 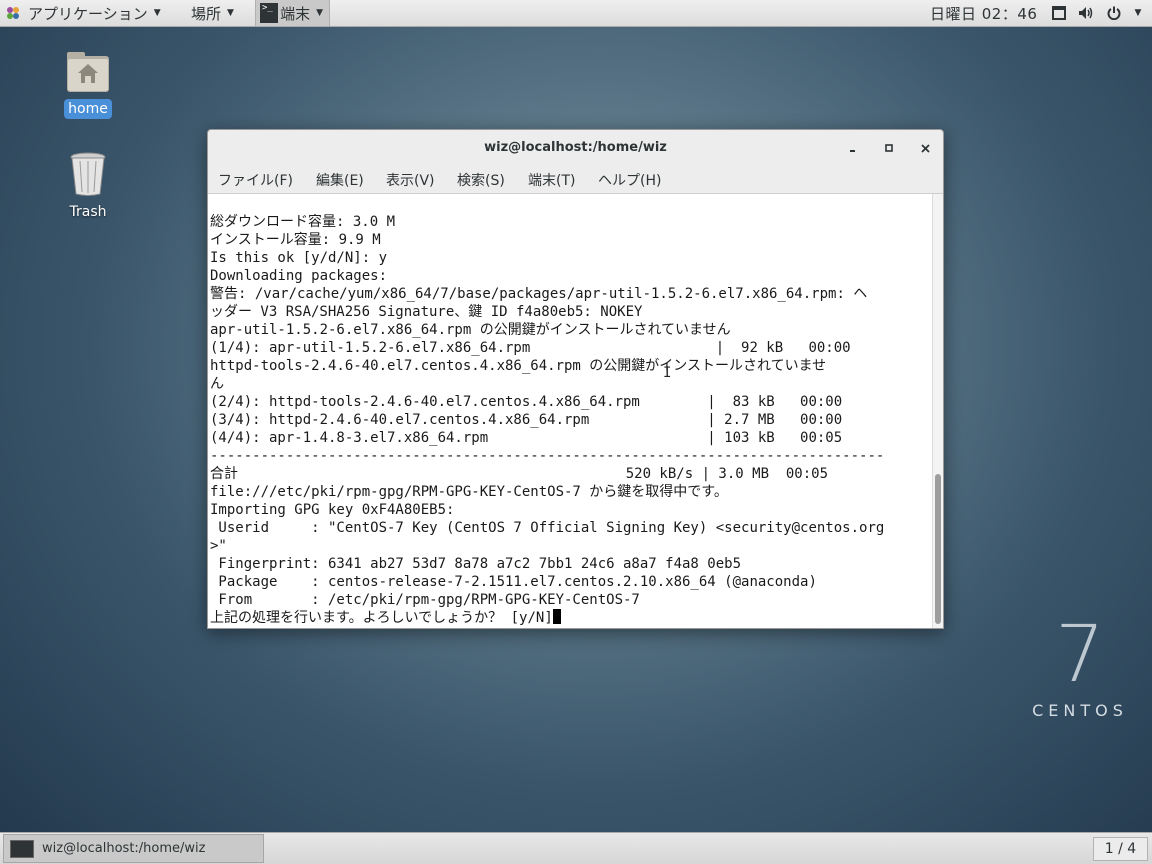 I want to click on applications-label: アプリケーション, so click(x=88, y=13).